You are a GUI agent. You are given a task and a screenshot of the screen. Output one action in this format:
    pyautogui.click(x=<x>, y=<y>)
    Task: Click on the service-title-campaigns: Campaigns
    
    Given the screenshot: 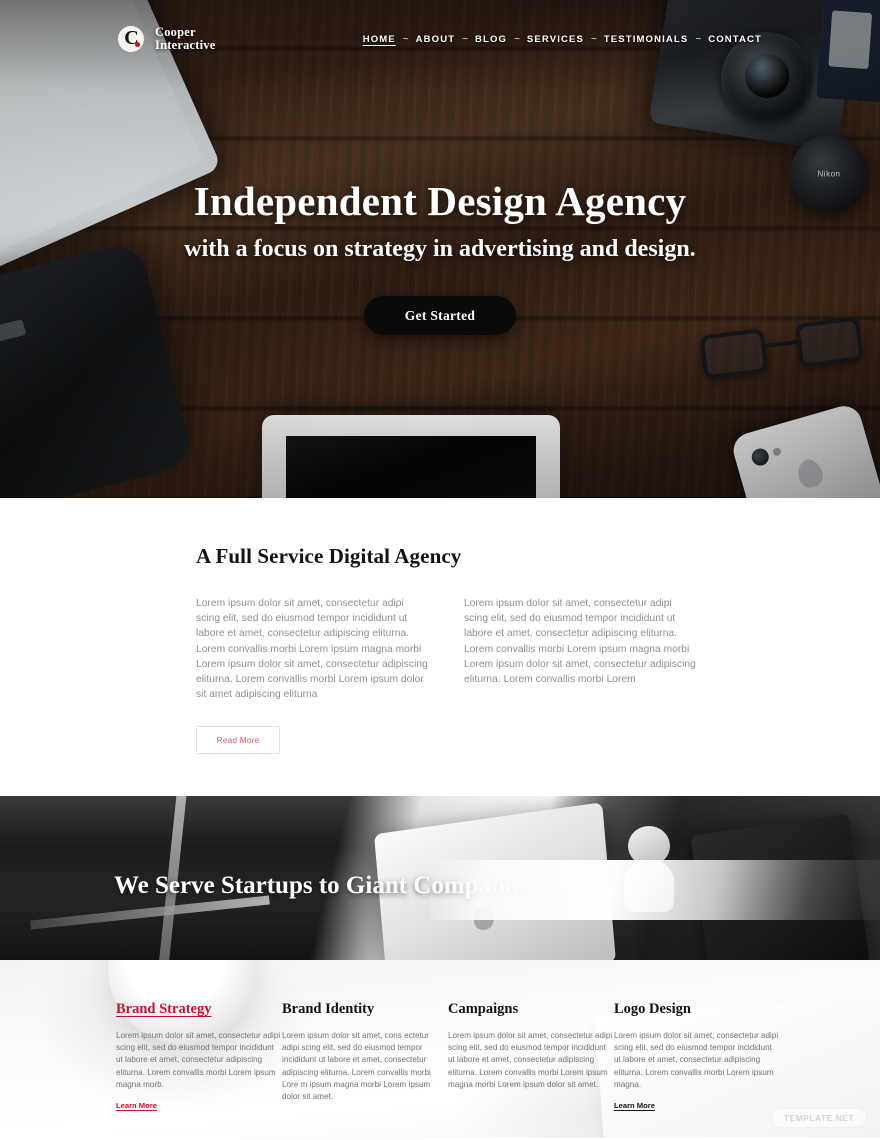 What is the action you would take?
    pyautogui.click(x=531, y=1009)
    